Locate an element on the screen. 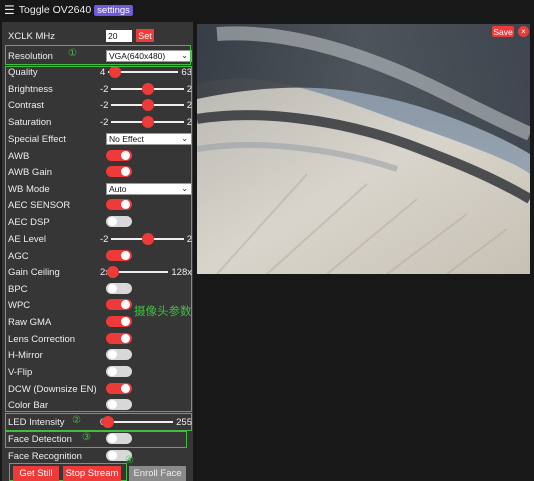 The height and width of the screenshot is (481, 534). v-flip-label: V-Flip is located at coordinates (20, 372).